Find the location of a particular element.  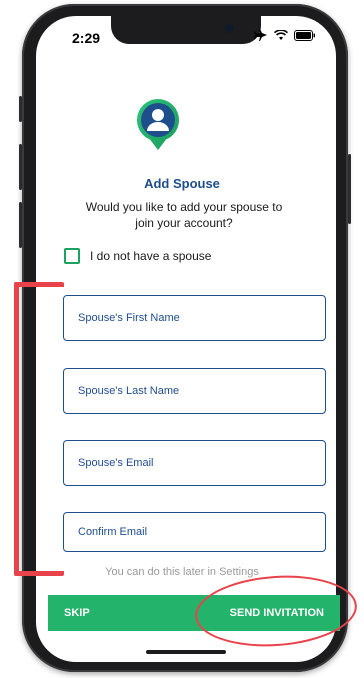

notch is located at coordinates (186, 30).